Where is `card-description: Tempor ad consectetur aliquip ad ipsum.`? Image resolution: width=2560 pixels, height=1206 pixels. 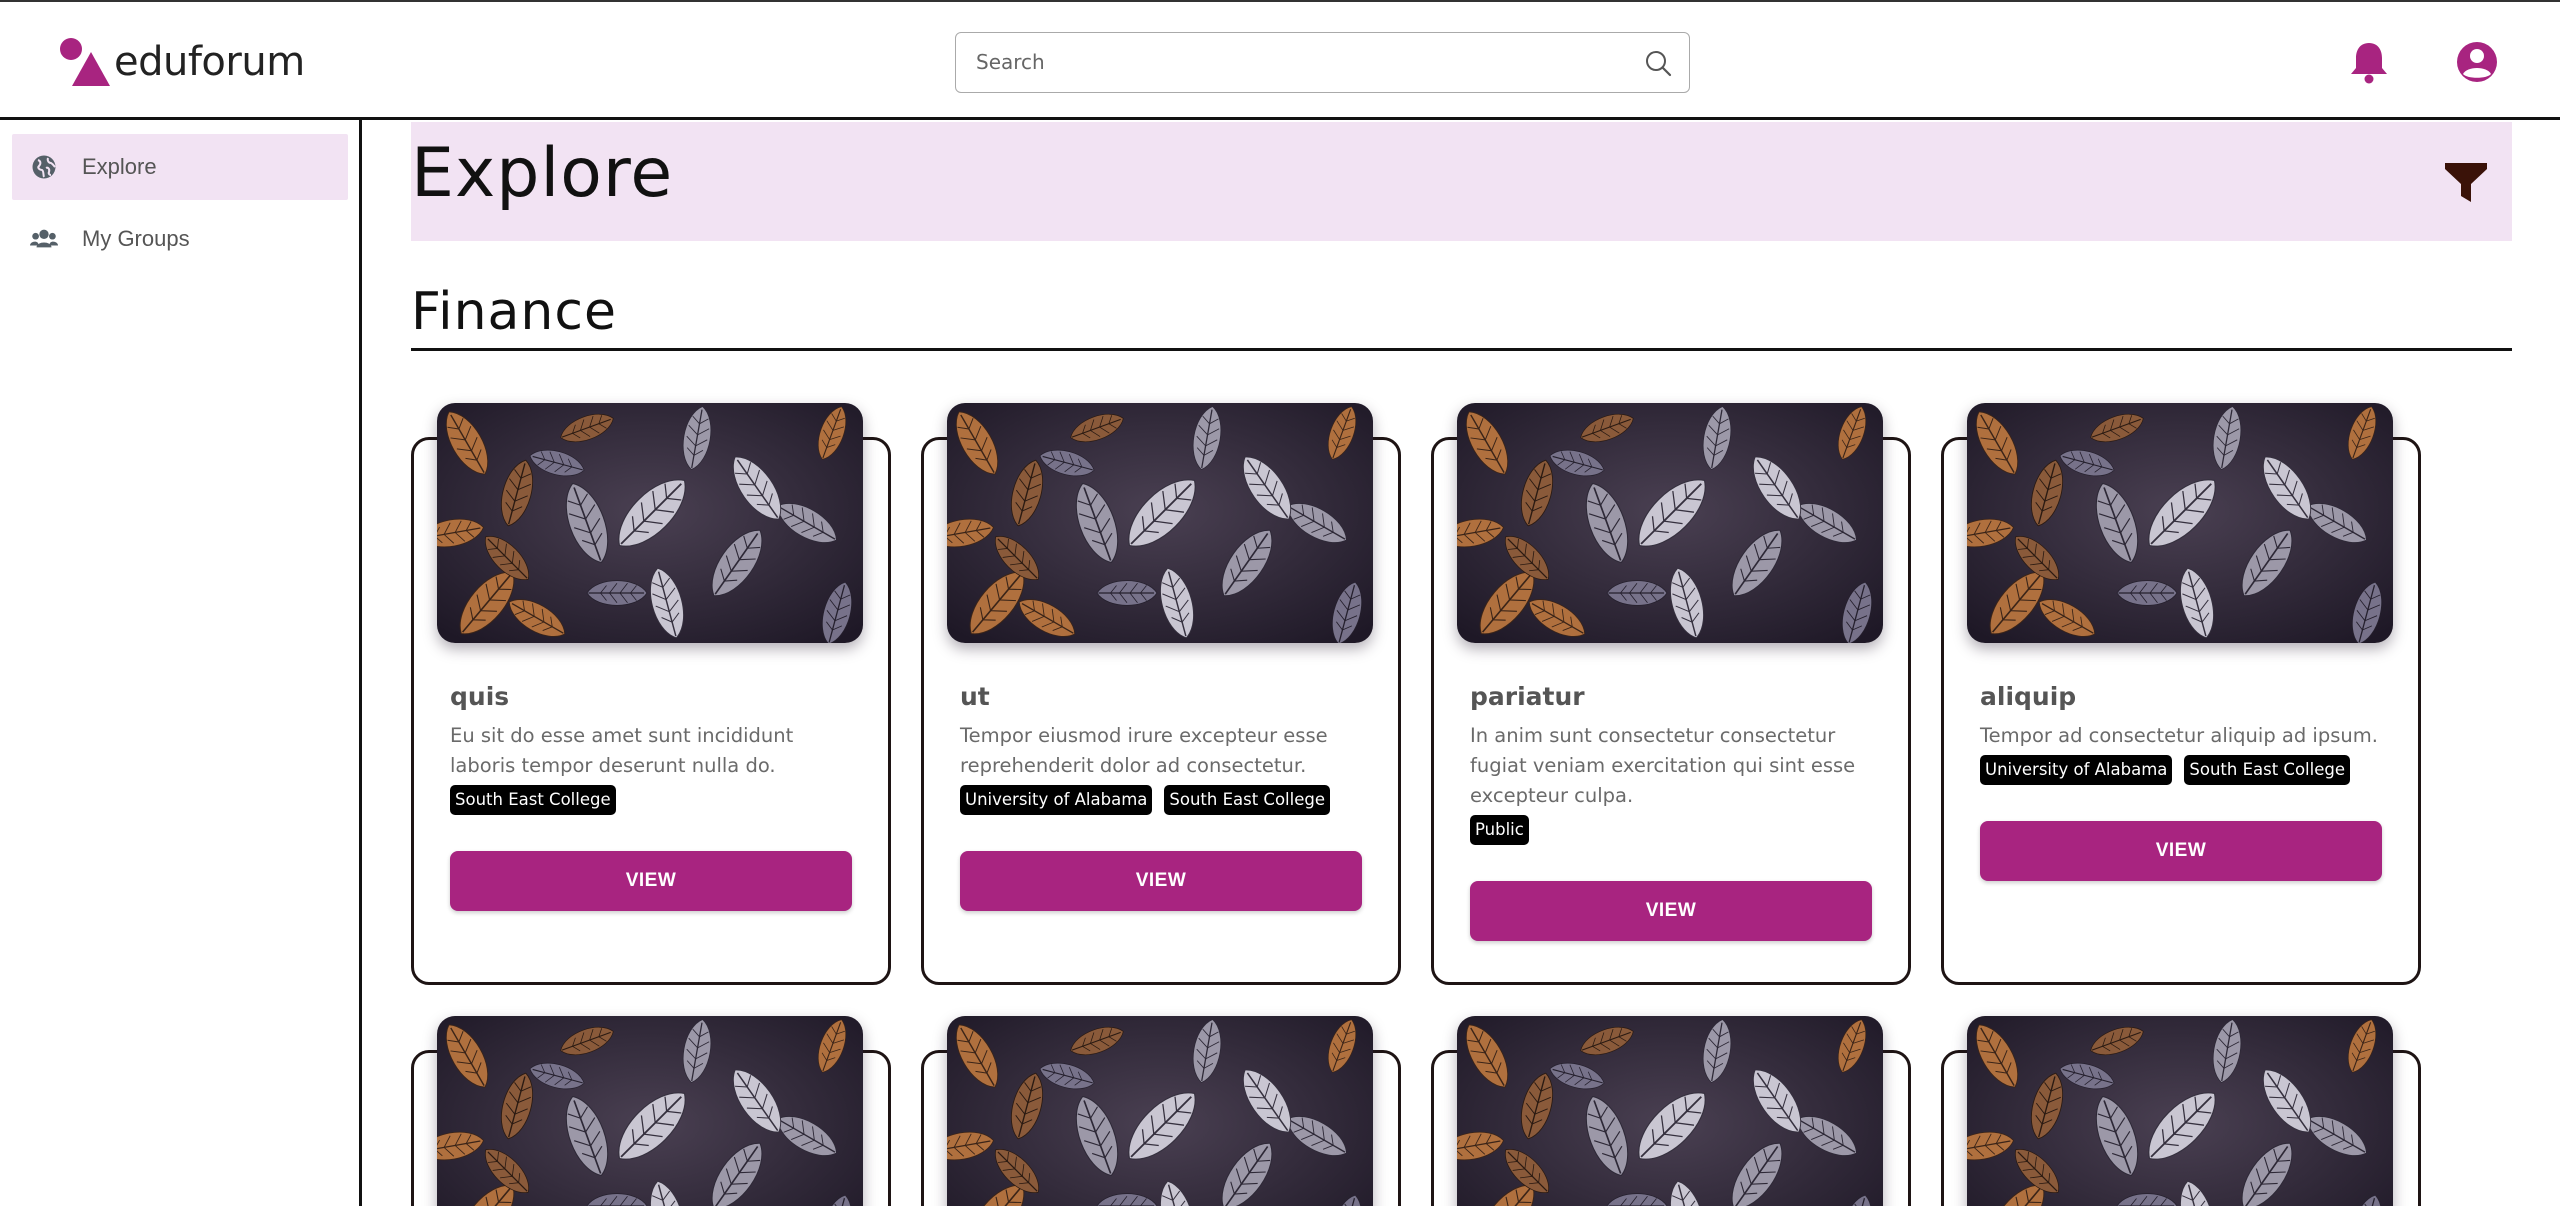 card-description: Tempor ad consectetur aliquip ad ipsum. is located at coordinates (2179, 735).